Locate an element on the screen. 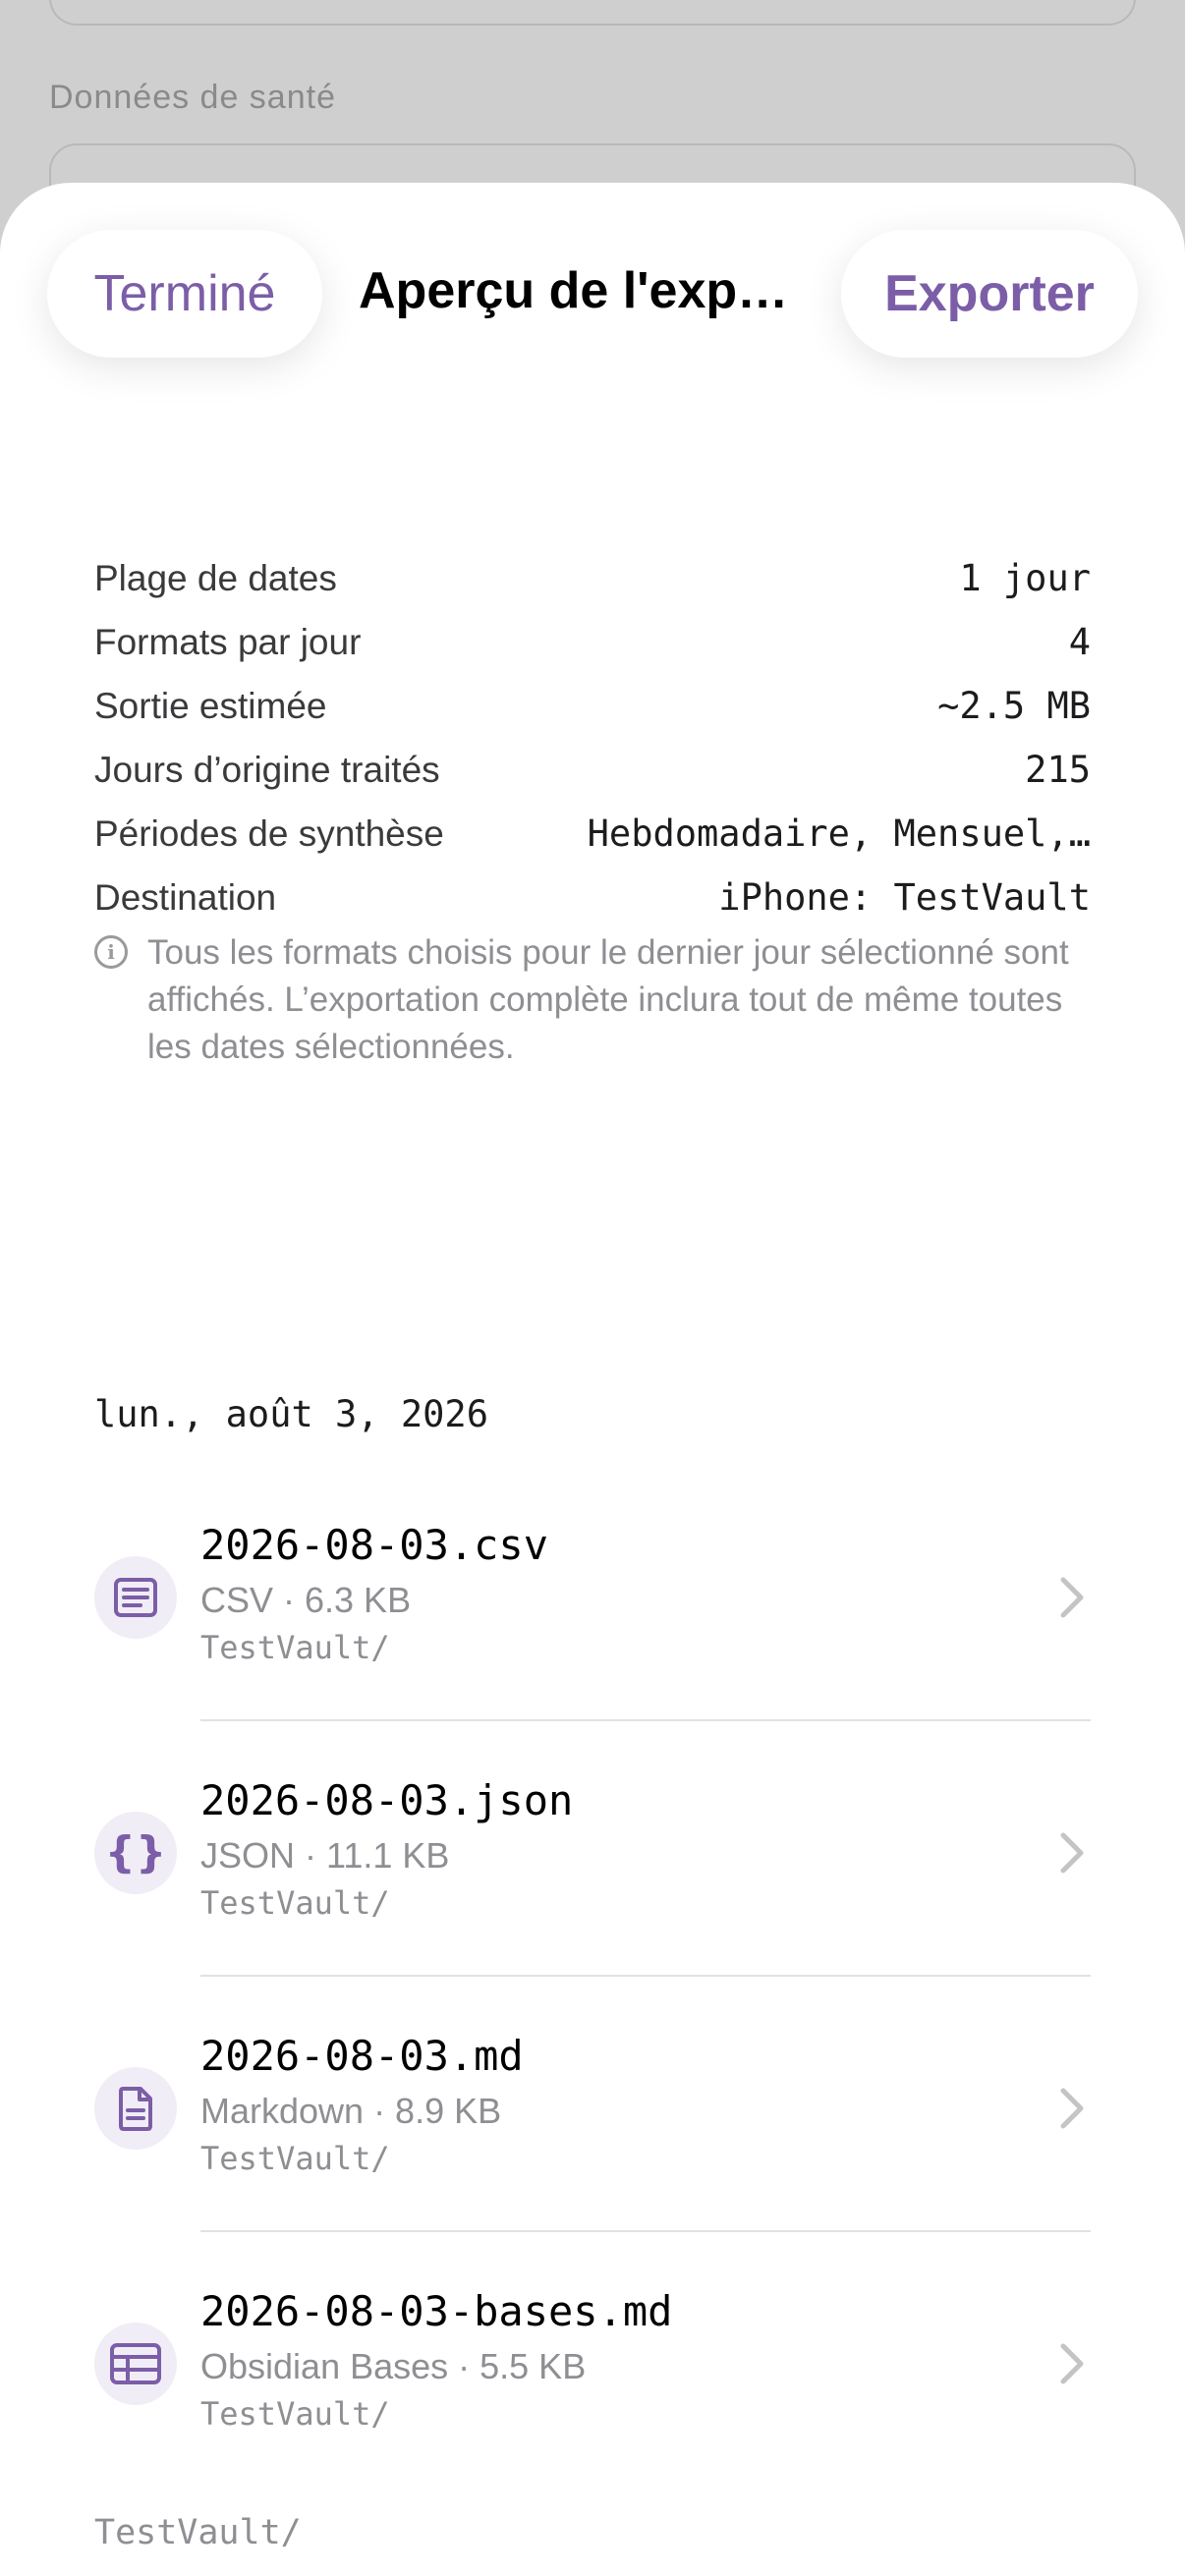 The image size is (1185, 2576). table-icon is located at coordinates (136, 2364).